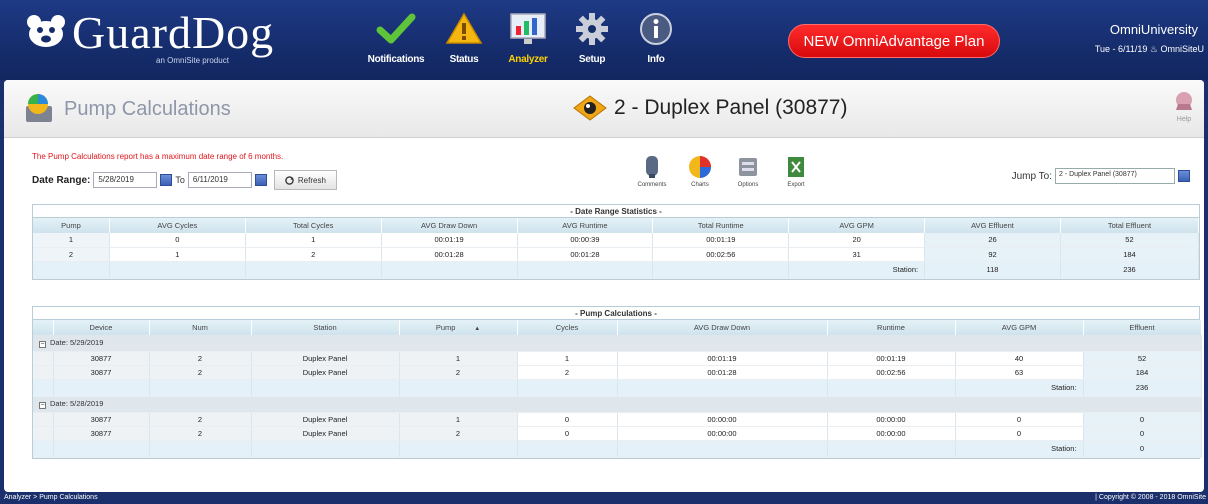 The height and width of the screenshot is (504, 1208). What do you see at coordinates (585, 240) in the screenshot?
I see `table-cell: 00:00:39` at bounding box center [585, 240].